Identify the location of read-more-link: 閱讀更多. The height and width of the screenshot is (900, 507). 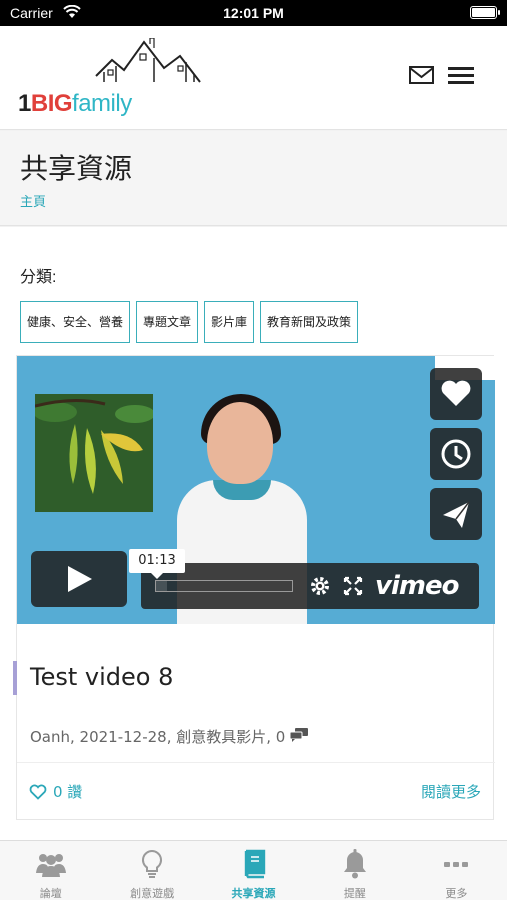
(451, 791).